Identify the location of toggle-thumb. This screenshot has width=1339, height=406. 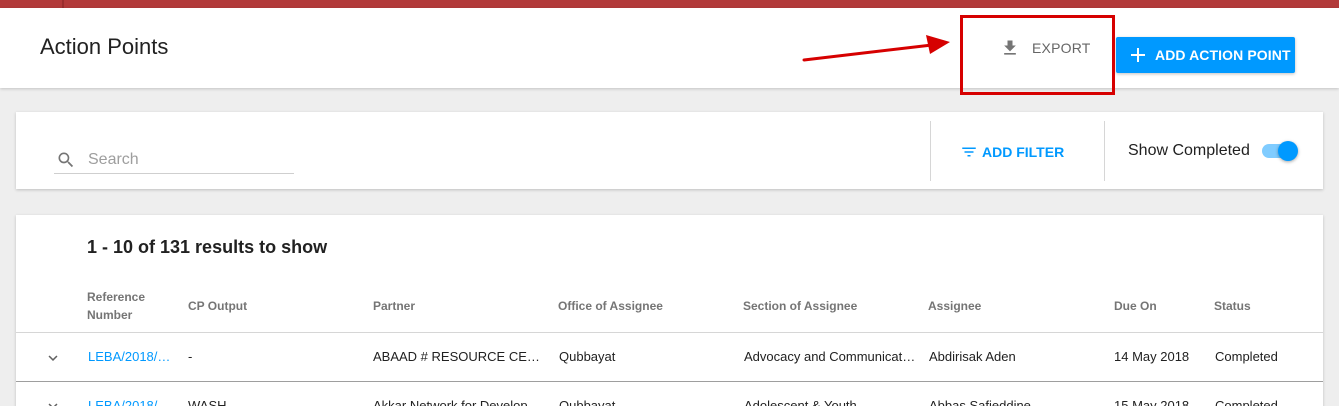
(1288, 151).